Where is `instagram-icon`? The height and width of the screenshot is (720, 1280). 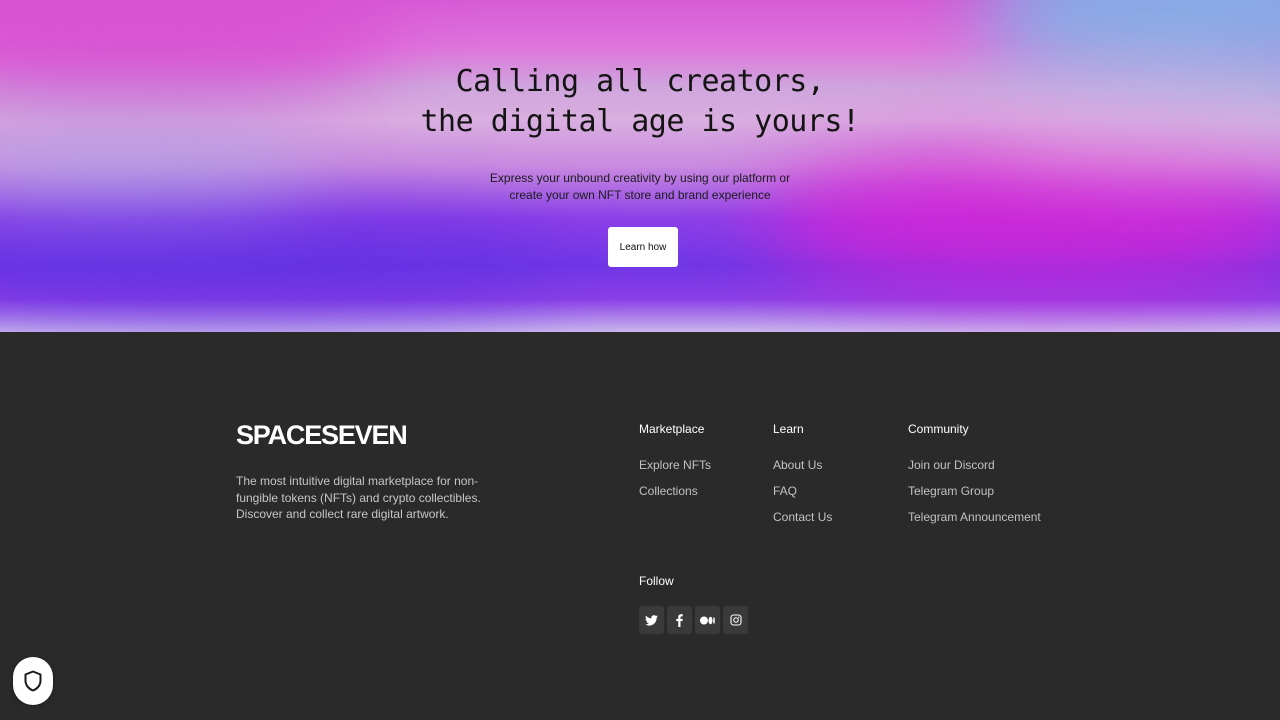
instagram-icon is located at coordinates (735, 620).